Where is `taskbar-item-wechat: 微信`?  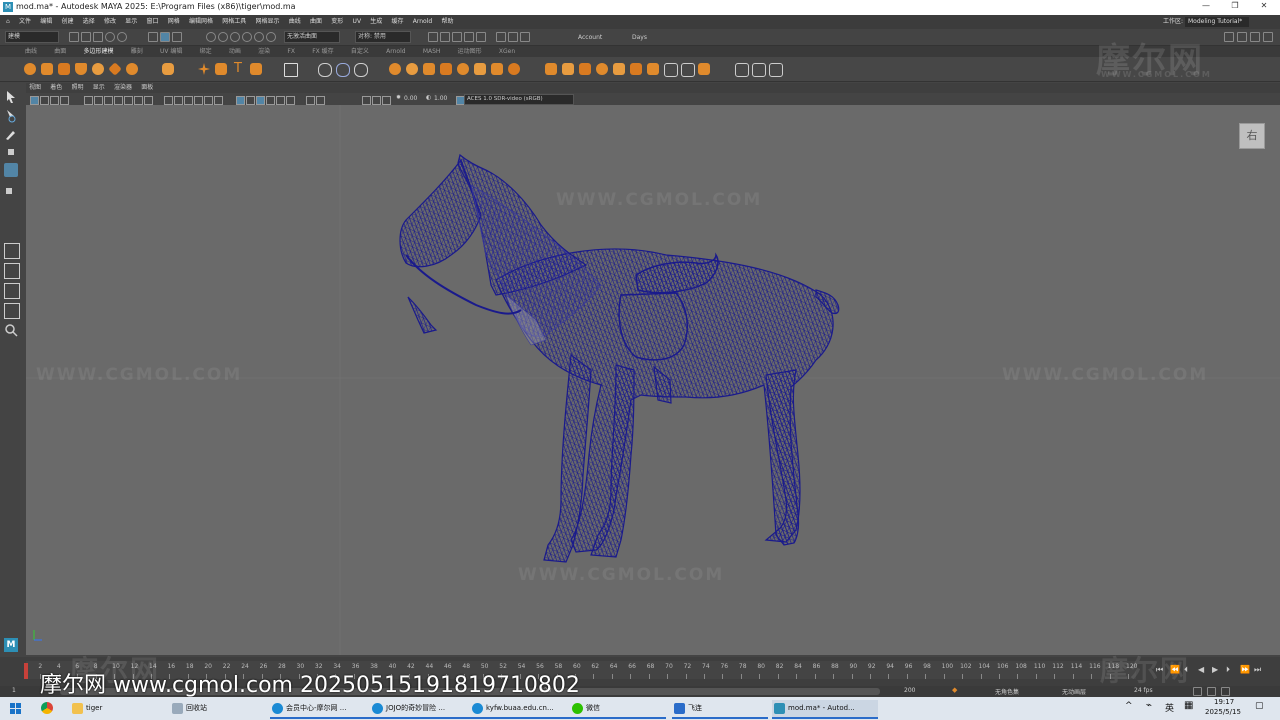
taskbar-item-wechat: 微信 is located at coordinates (618, 709).